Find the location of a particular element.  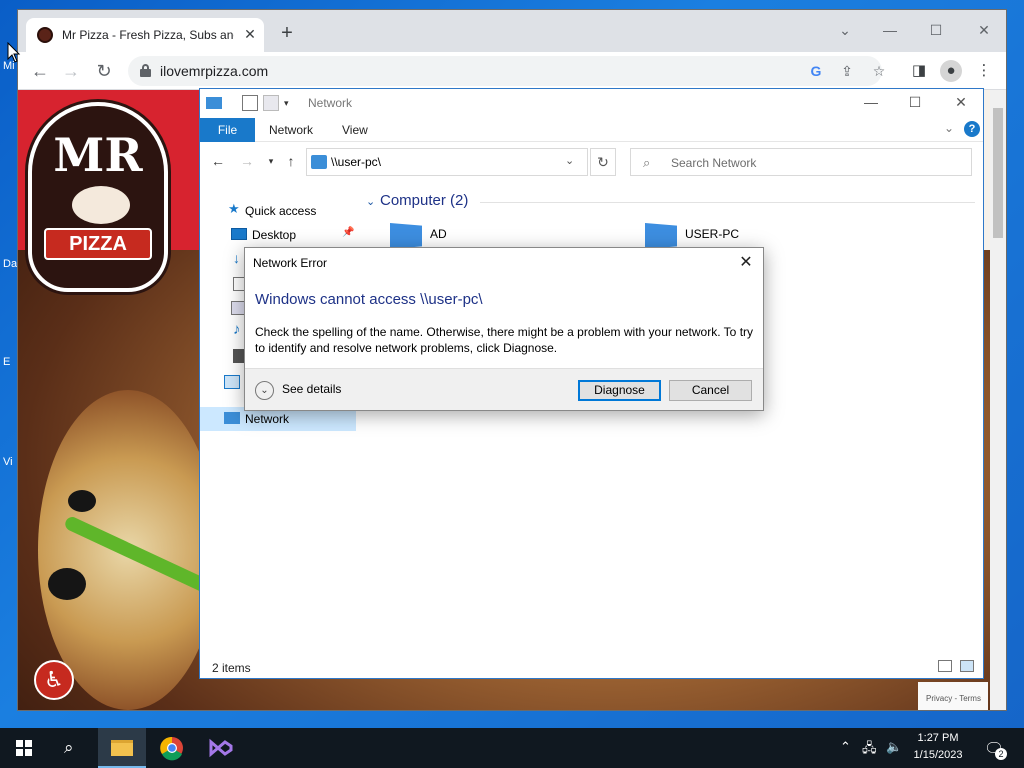

pin-icon: 📌 is located at coordinates (348, 232).